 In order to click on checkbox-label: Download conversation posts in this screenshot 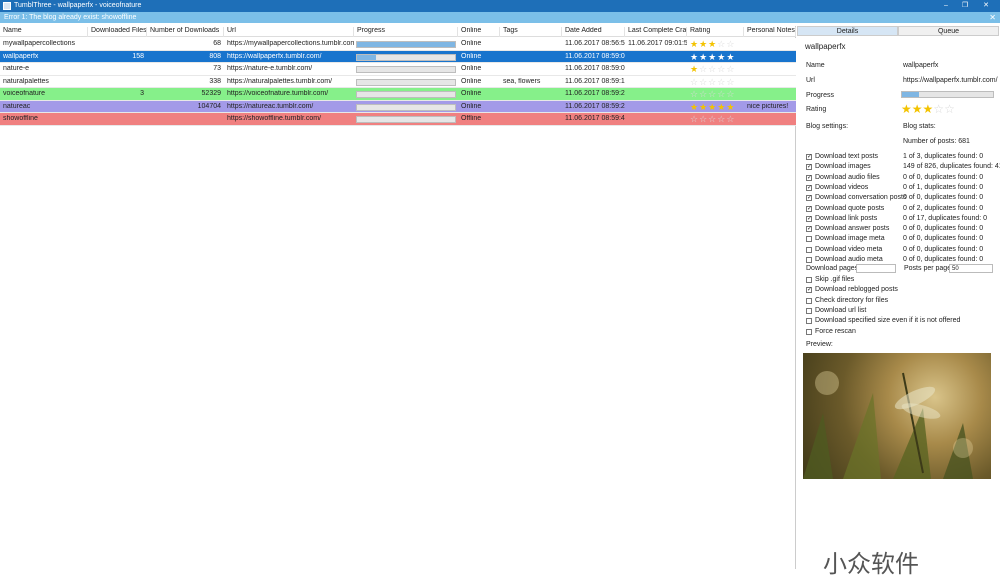, I will do `click(860, 197)`.